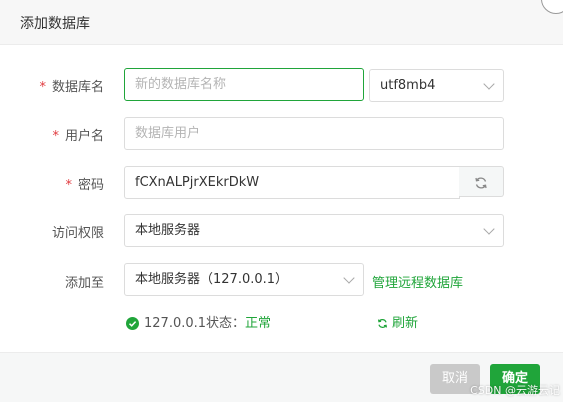 This screenshot has height=402, width=563. I want to click on db-name-label: * 数据库名, so click(52, 85).